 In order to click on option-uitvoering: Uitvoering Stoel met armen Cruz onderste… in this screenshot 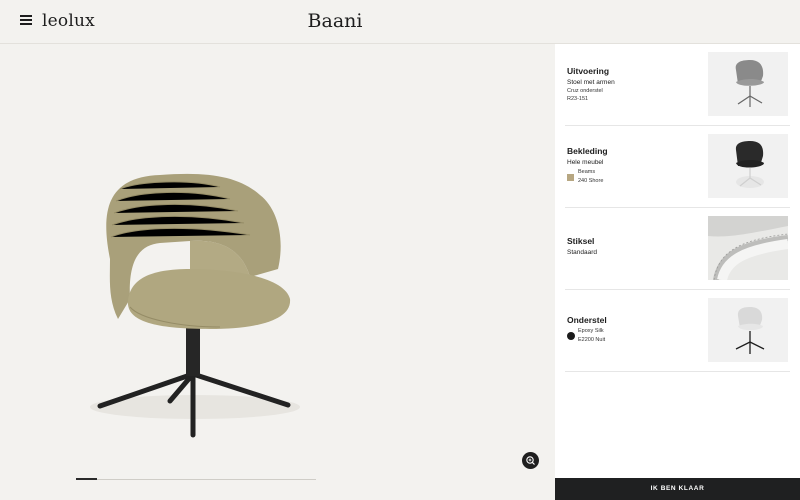, I will do `click(677, 85)`.